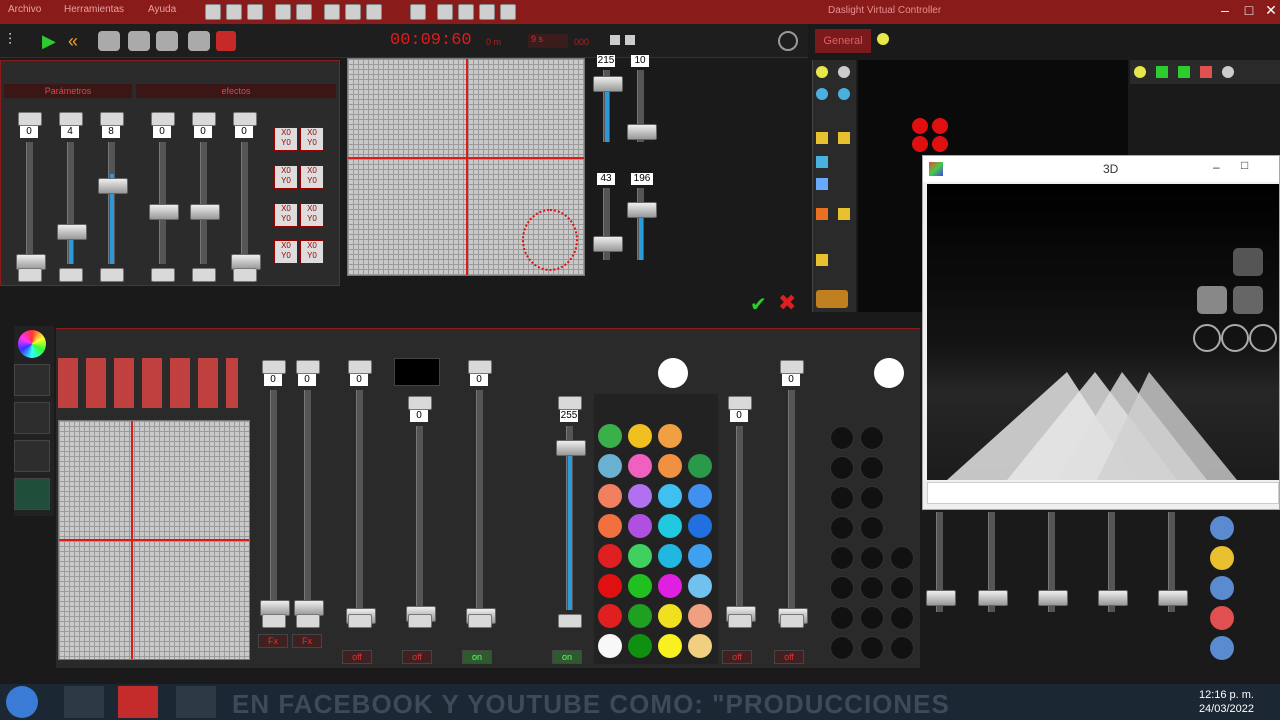 Image resolution: width=1280 pixels, height=720 pixels. What do you see at coordinates (508, 12) in the screenshot?
I see `audio-icon` at bounding box center [508, 12].